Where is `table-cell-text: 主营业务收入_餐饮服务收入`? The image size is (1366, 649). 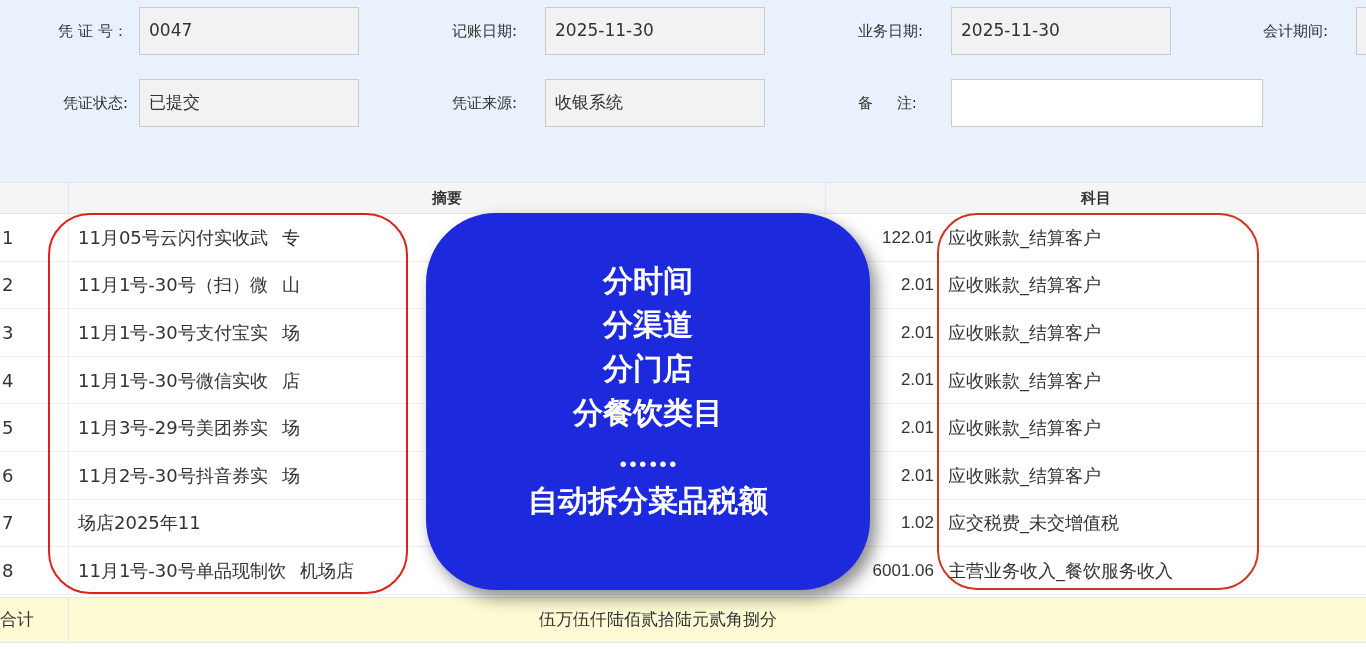
table-cell-text: 主营业务收入_餐饮服务收入 is located at coordinates (1060, 571).